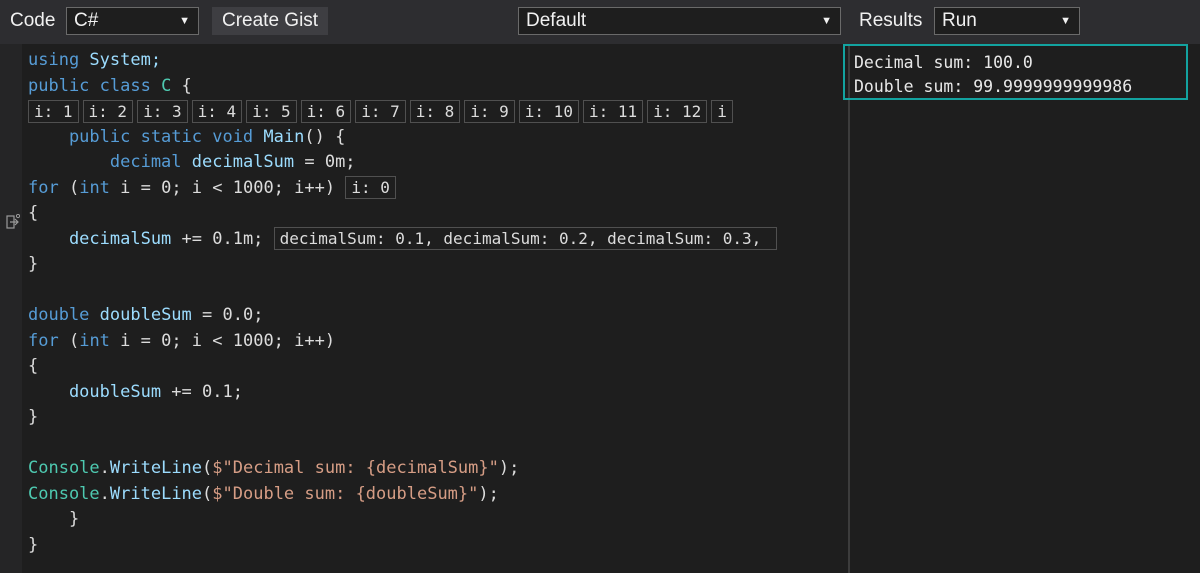 This screenshot has height=573, width=1200. I want to click on code-line: public class C {, so click(438, 87).